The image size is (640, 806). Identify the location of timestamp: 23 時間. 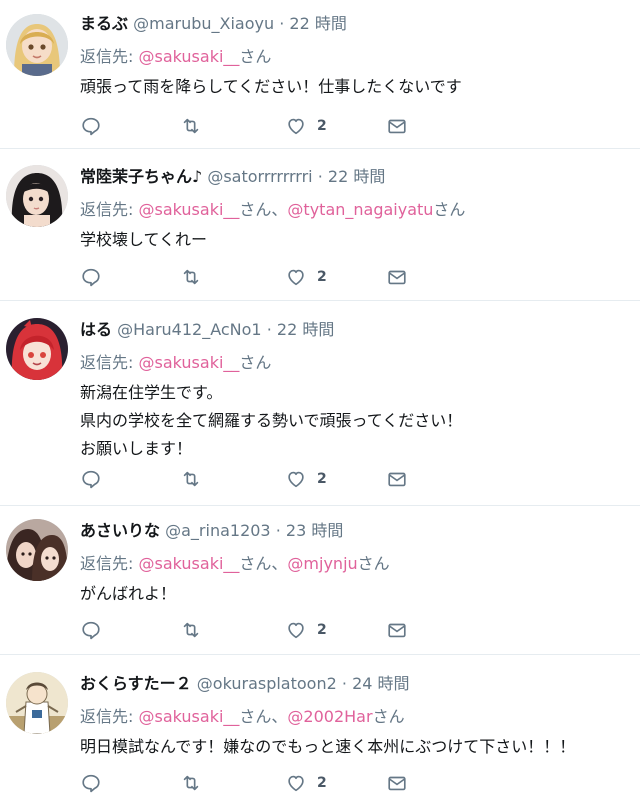
(314, 530).